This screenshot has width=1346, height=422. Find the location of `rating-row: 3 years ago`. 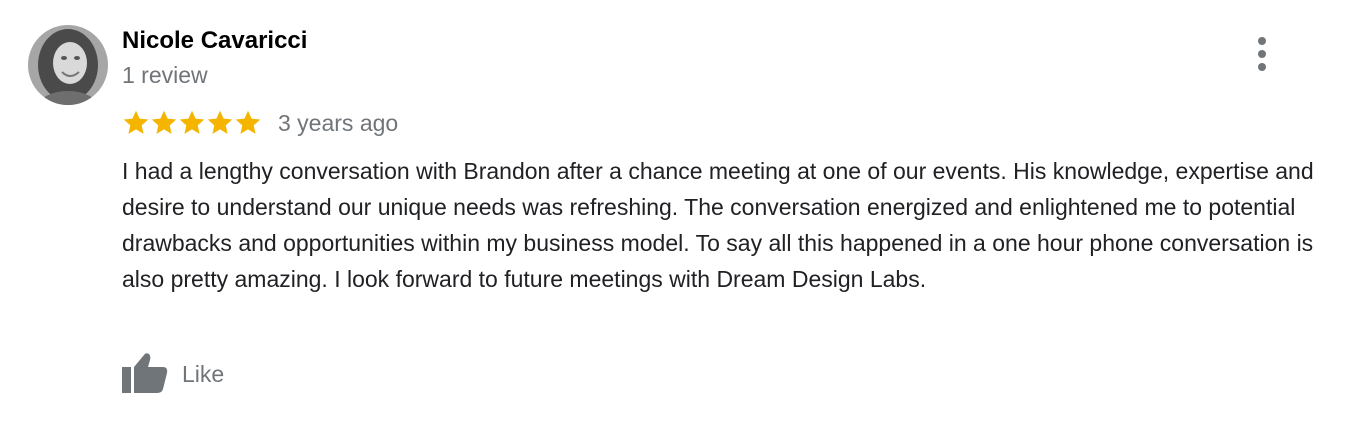

rating-row: 3 years ago is located at coordinates (260, 123).